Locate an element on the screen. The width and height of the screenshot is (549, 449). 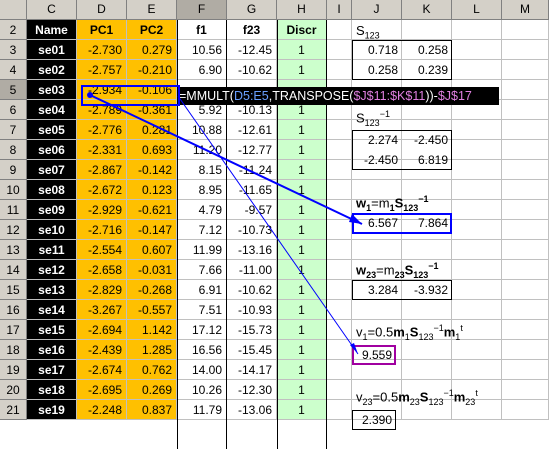
d5e5-range-highlight is located at coordinates (130, 95).